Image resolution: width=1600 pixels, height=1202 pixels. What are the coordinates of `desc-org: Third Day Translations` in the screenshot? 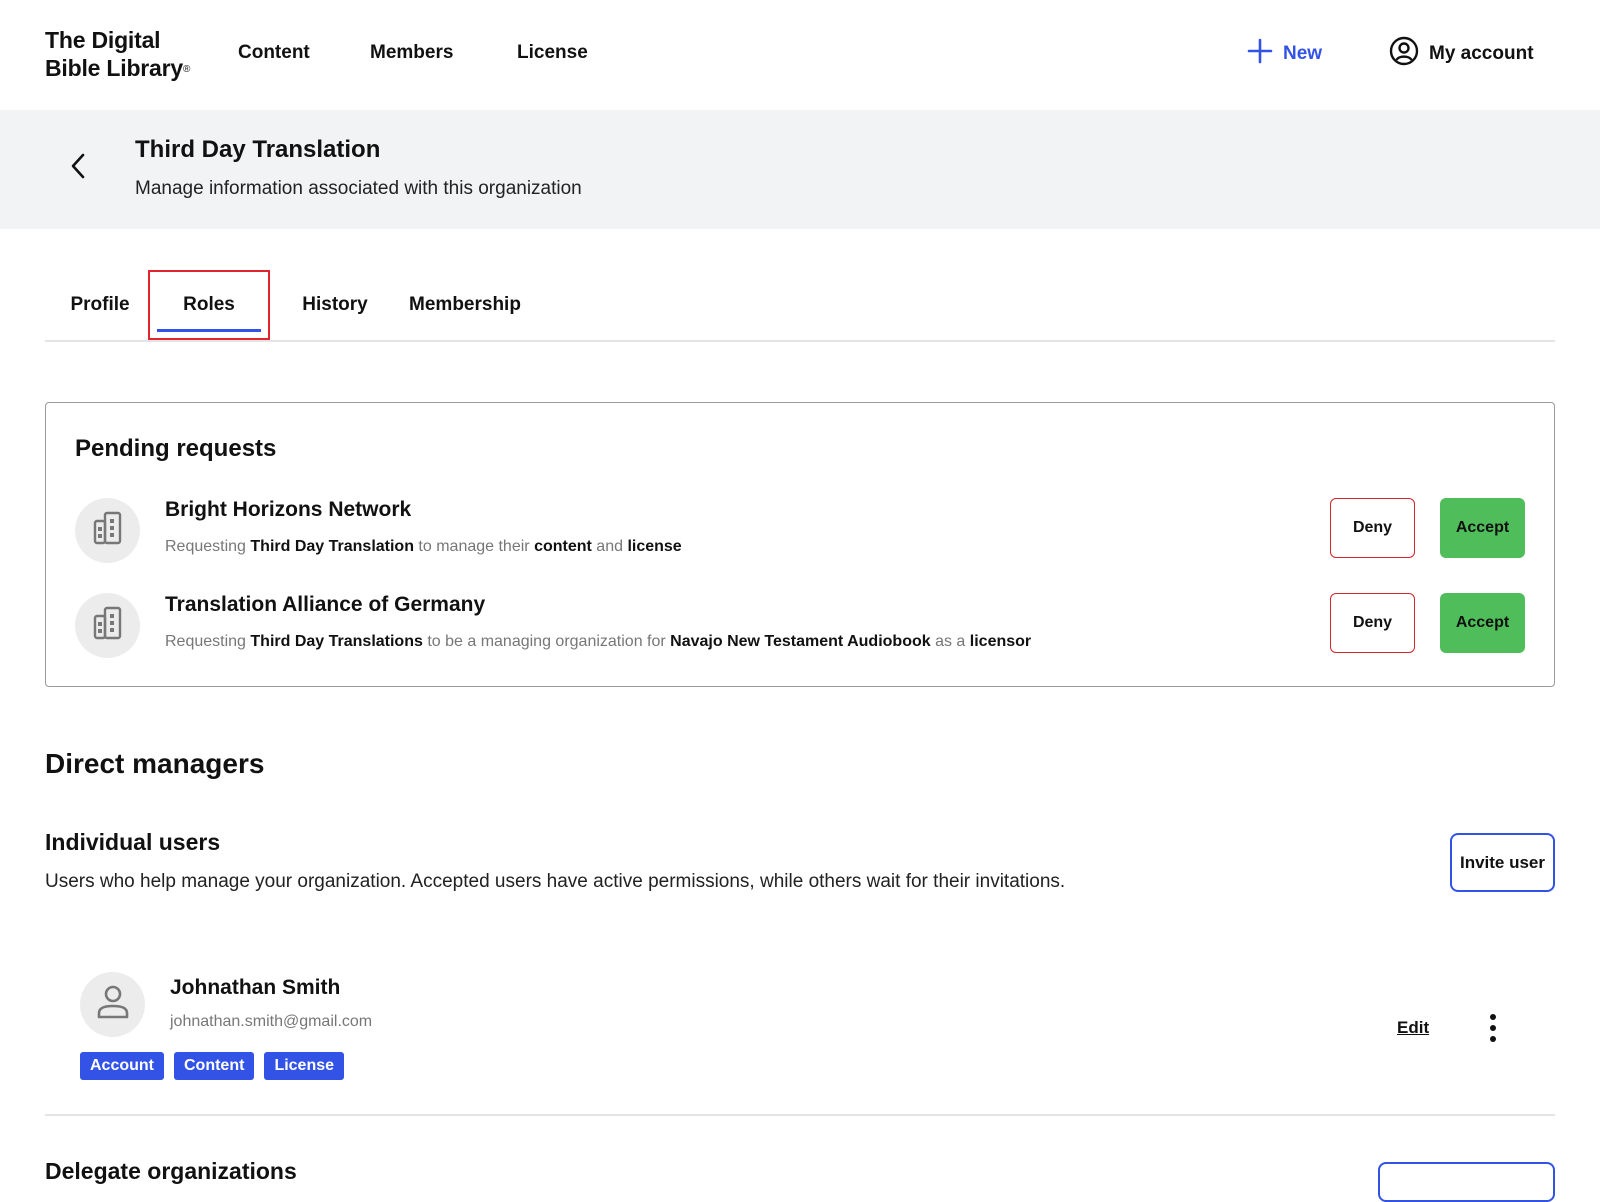 It's located at (336, 641).